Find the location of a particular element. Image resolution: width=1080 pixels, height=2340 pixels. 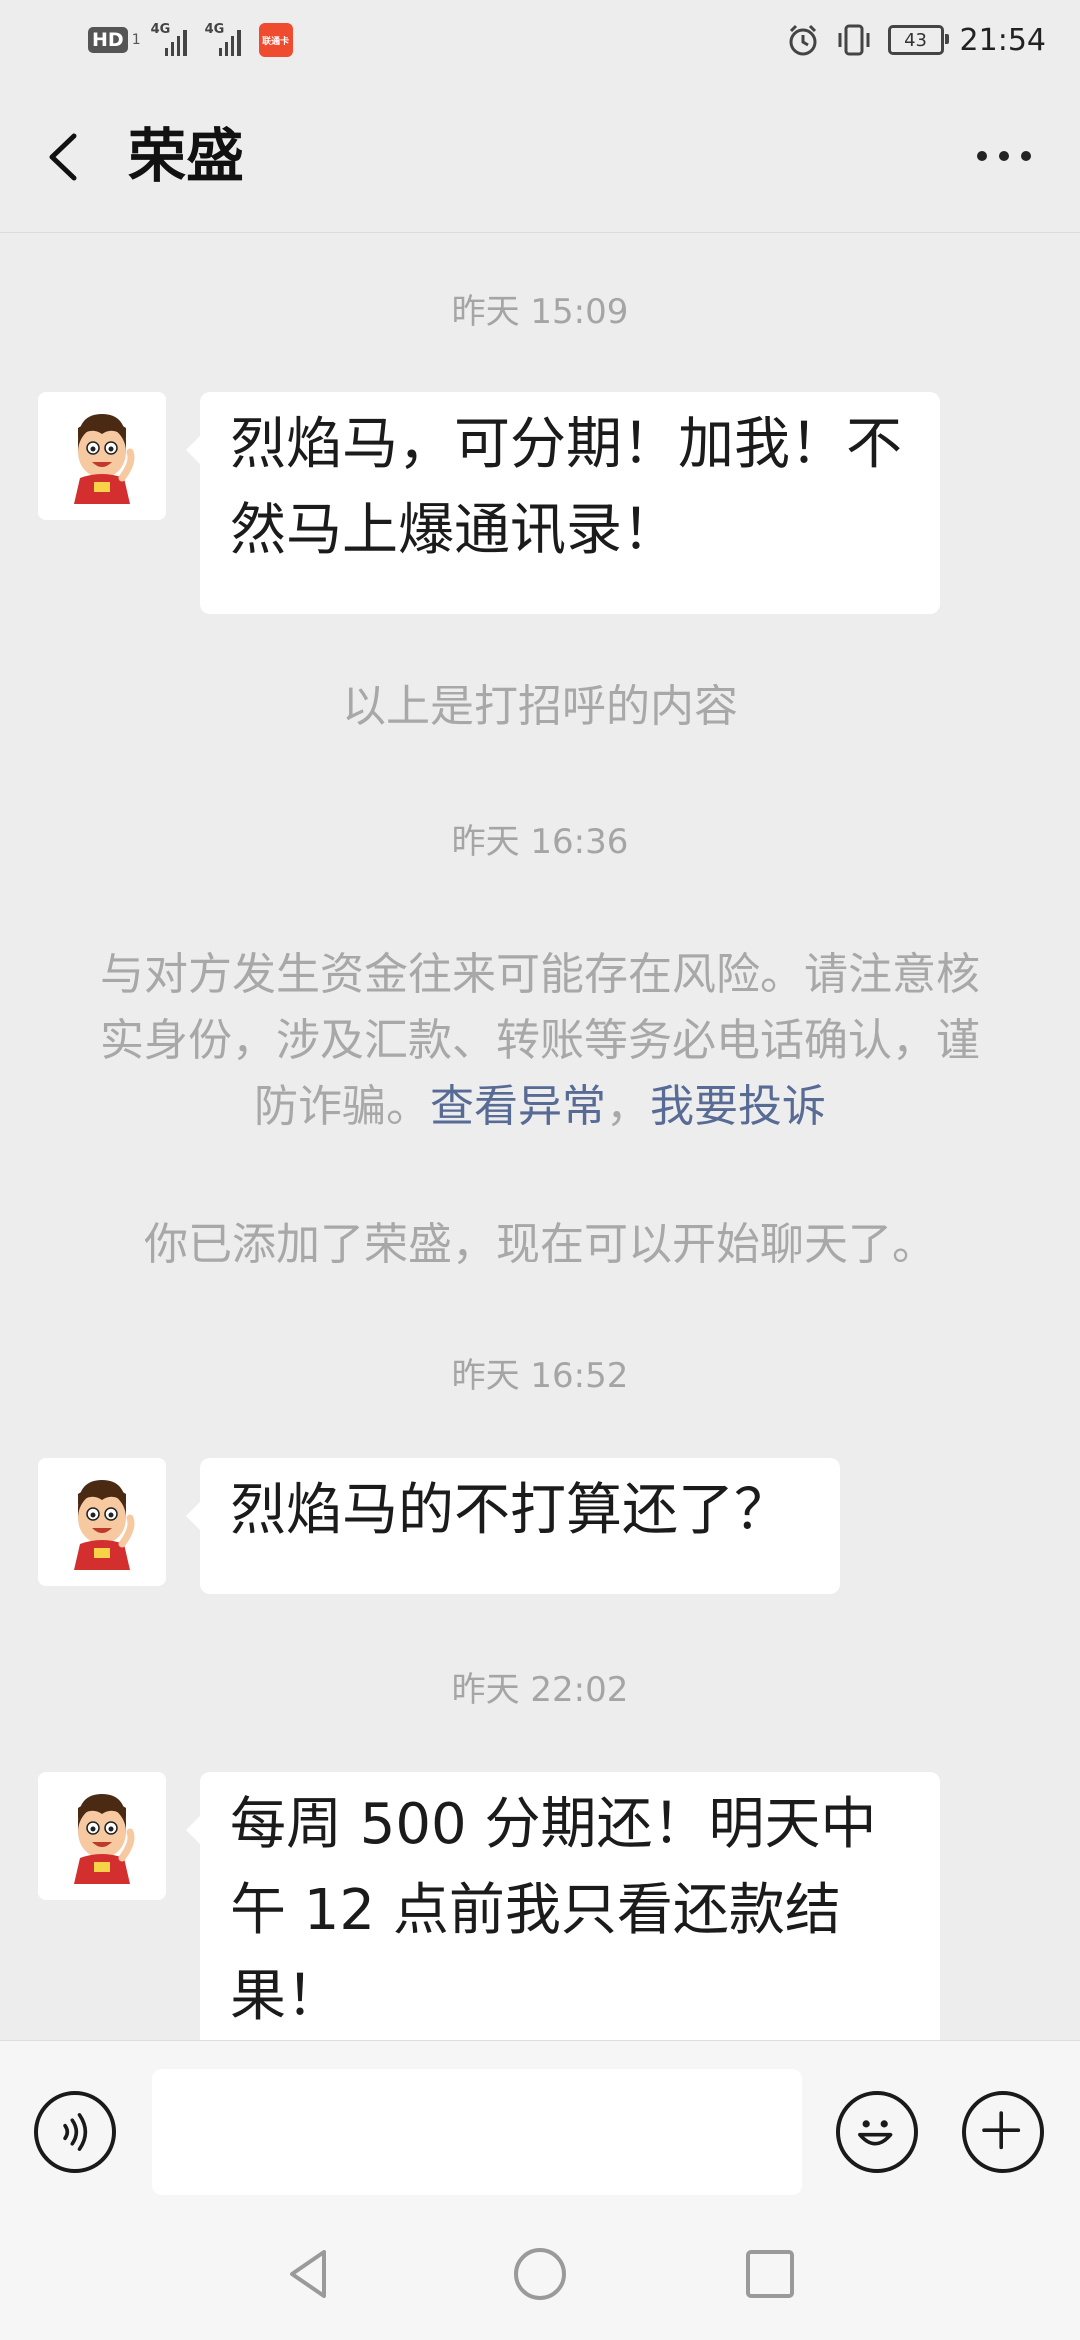

nav-home-icon is located at coordinates (540, 2274).